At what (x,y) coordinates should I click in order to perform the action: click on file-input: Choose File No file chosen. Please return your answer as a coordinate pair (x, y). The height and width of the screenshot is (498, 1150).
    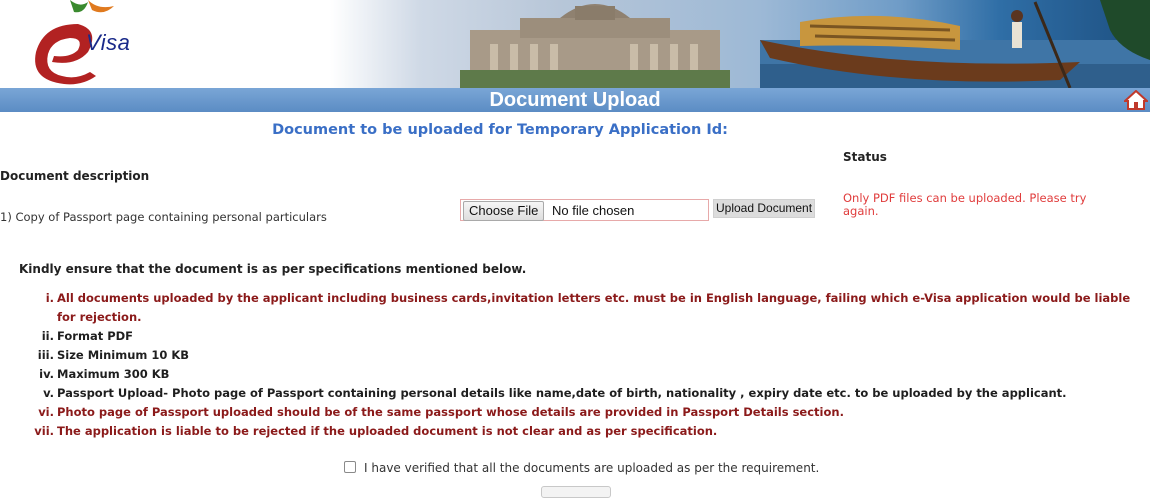
    Looking at the image, I should click on (584, 210).